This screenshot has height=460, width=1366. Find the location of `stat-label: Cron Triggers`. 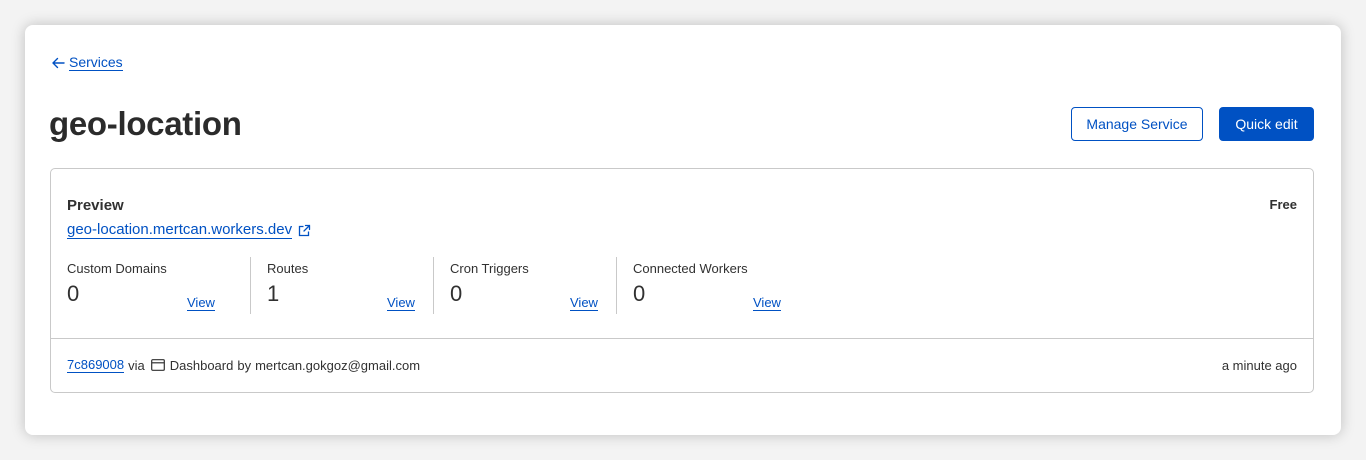

stat-label: Cron Triggers is located at coordinates (489, 268).